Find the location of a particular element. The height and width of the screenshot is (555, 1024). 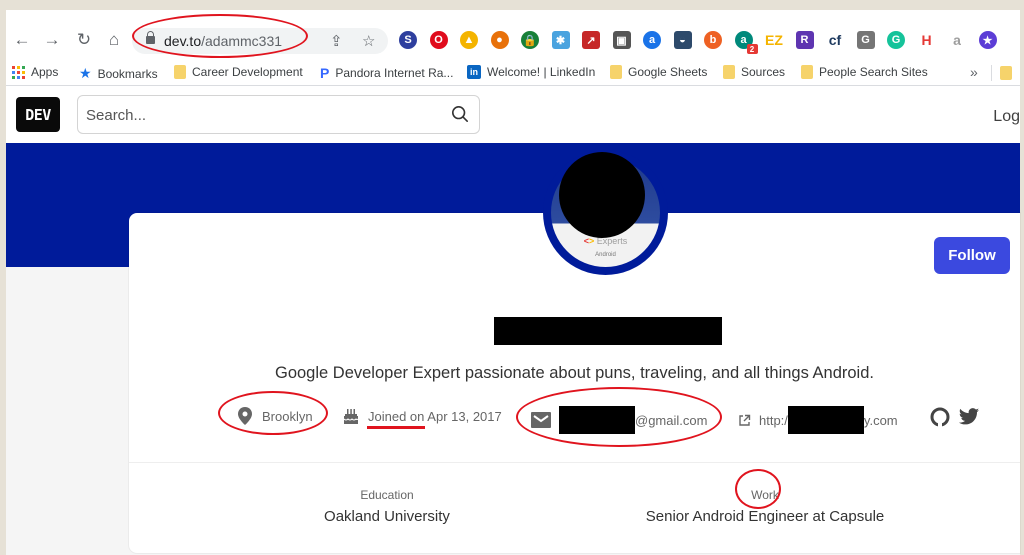

bookmark-apps: Apps is located at coordinates (35, 72).